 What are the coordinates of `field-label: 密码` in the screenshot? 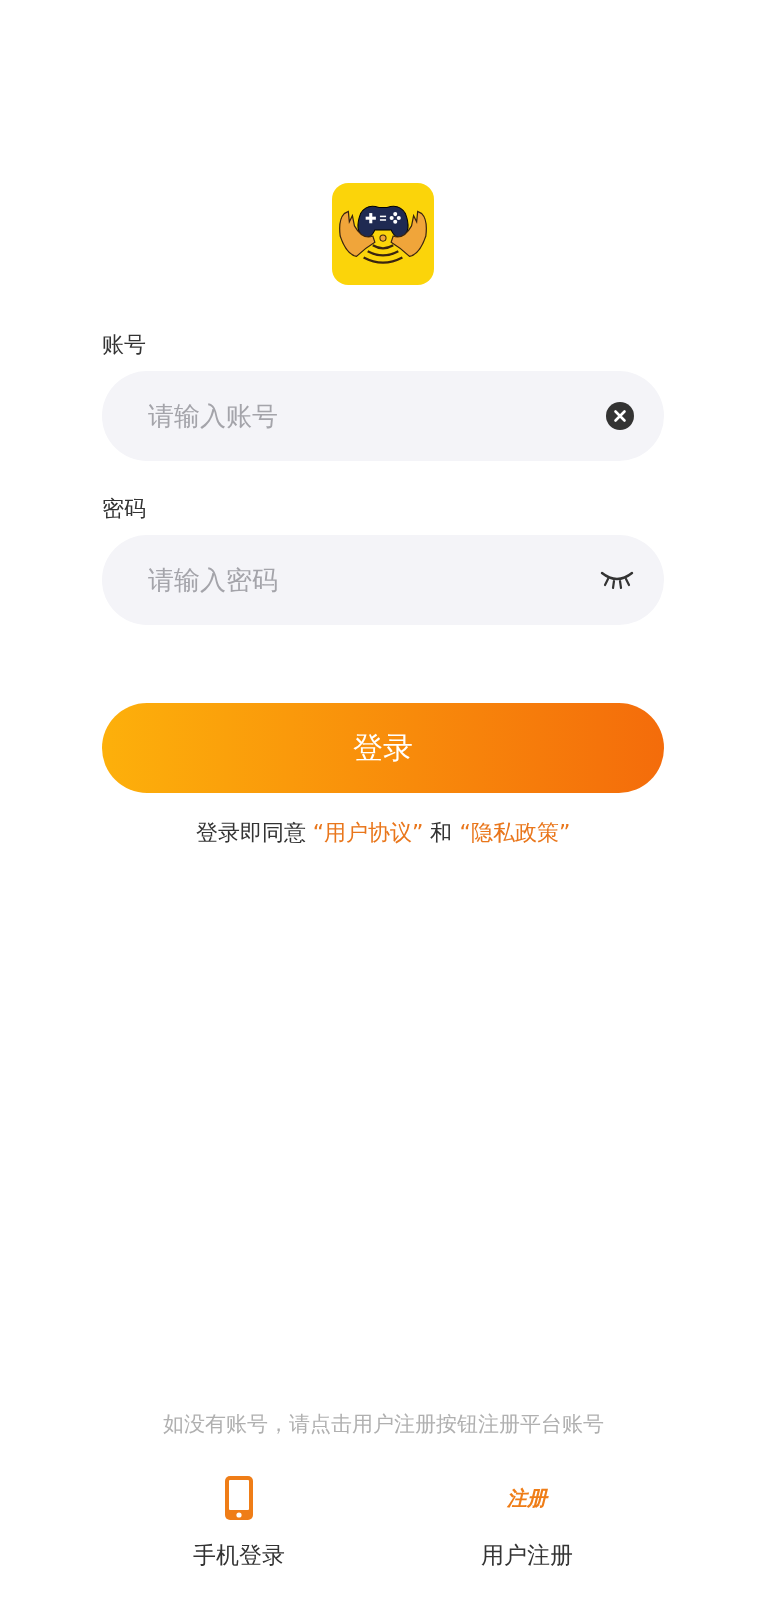 It's located at (124, 509).